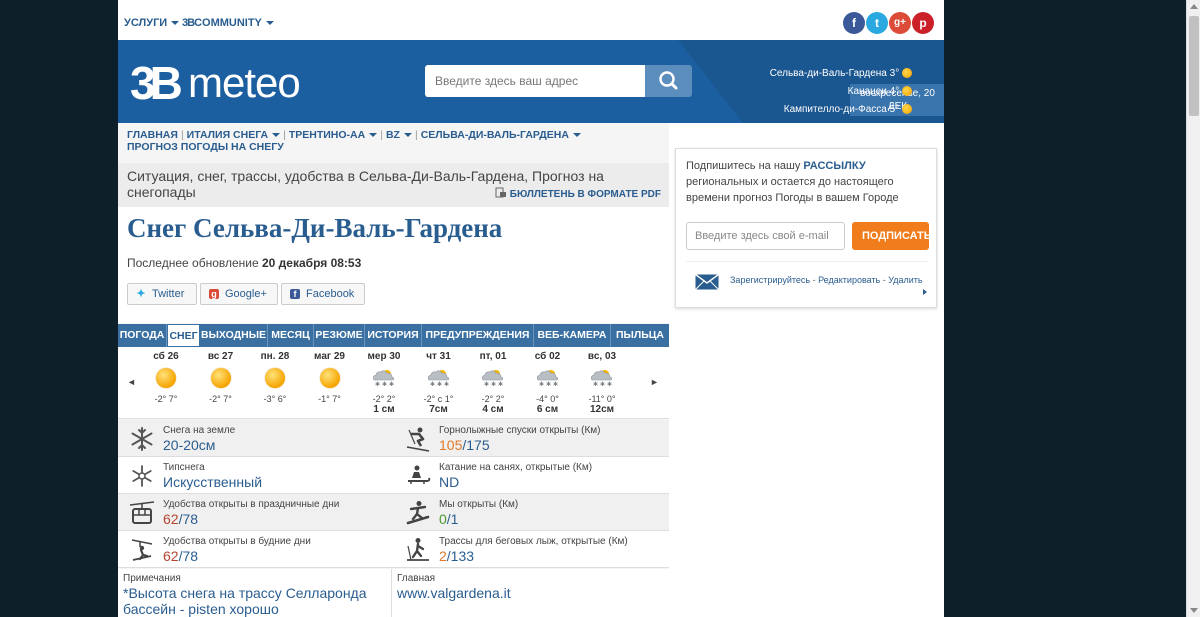 This screenshot has height=617, width=1200. I want to click on search-button, so click(668, 81).